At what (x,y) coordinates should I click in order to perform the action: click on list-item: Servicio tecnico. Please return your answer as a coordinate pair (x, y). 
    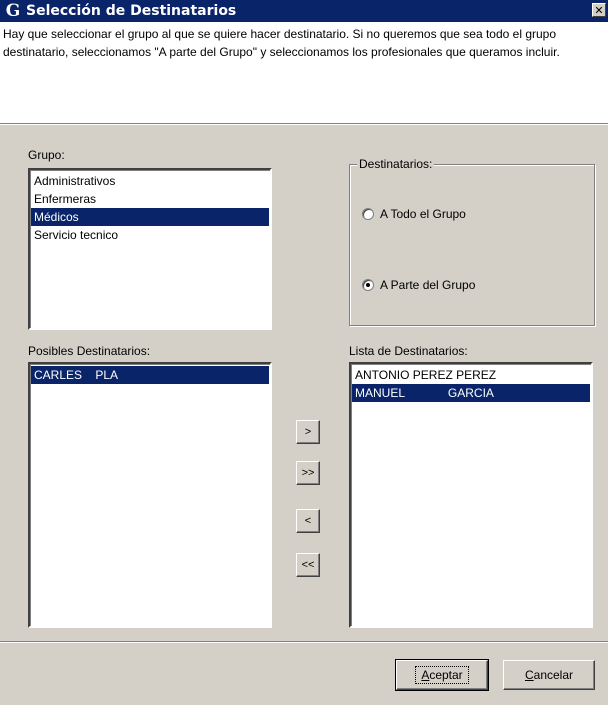
    Looking at the image, I should click on (150, 235).